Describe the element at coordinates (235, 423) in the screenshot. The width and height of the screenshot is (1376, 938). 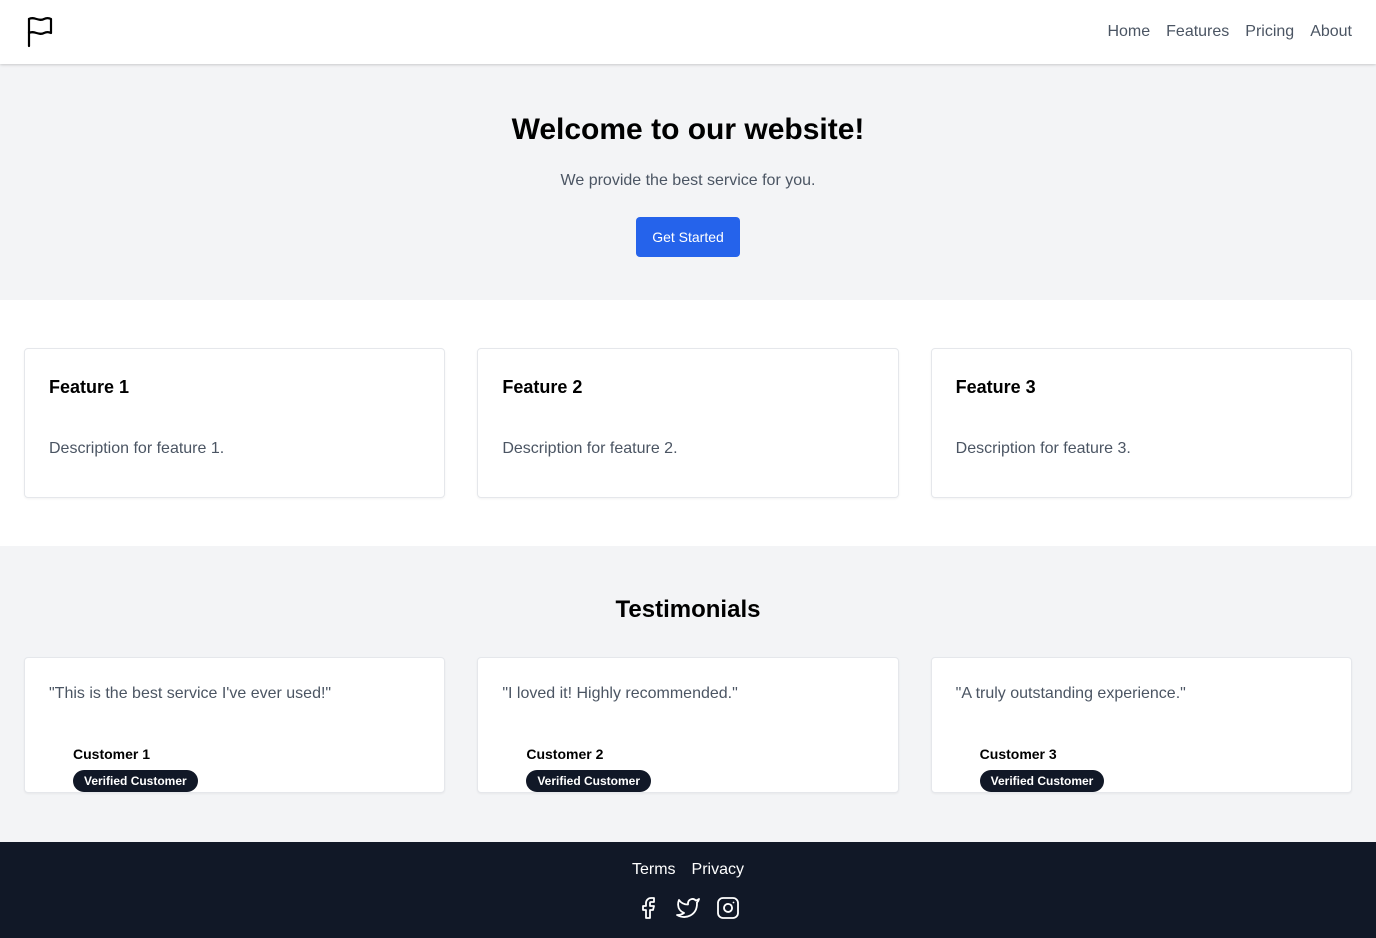
I see `feature-card: Feature 1 Description for feature 1.` at that location.